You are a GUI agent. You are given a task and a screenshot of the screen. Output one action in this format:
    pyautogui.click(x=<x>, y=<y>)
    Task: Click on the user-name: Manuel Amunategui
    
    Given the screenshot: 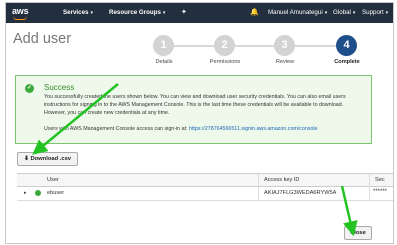 What is the action you would take?
    pyautogui.click(x=295, y=12)
    